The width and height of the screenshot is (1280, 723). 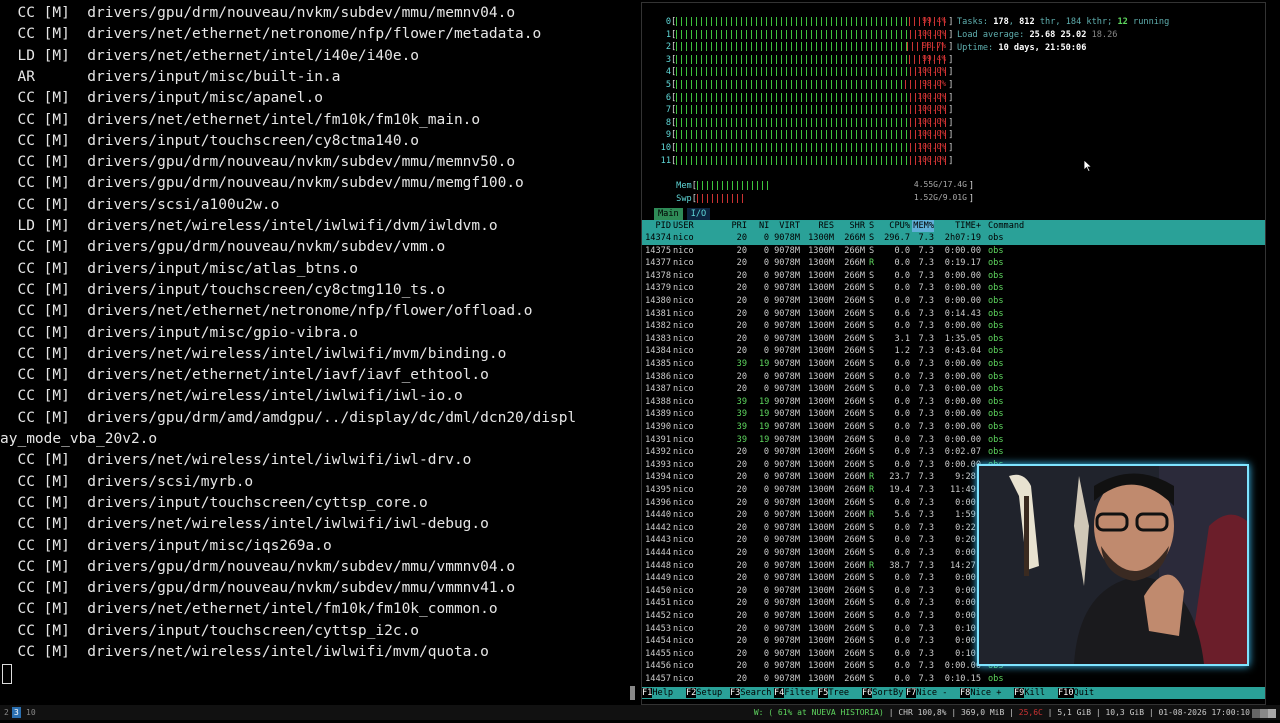 I want to click on cell: 1300M, so click(x=821, y=313).